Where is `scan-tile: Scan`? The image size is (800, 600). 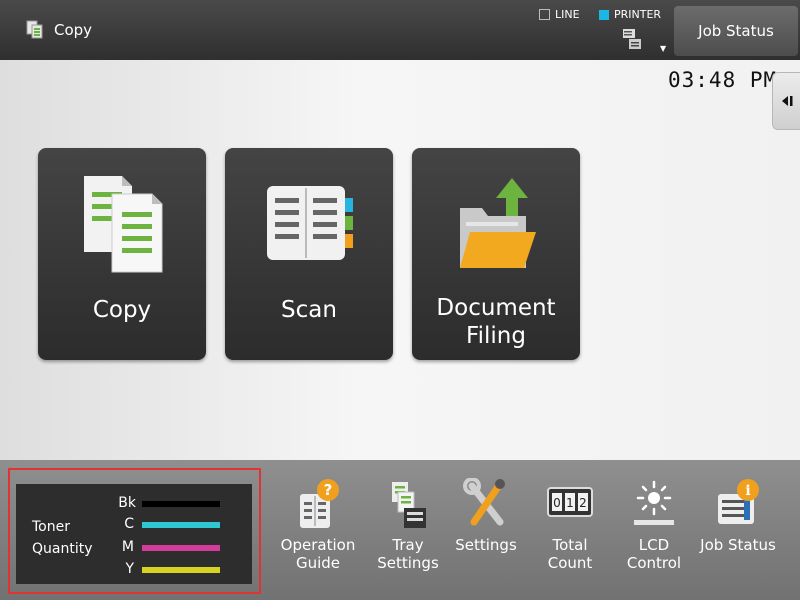
scan-tile: Scan is located at coordinates (309, 254).